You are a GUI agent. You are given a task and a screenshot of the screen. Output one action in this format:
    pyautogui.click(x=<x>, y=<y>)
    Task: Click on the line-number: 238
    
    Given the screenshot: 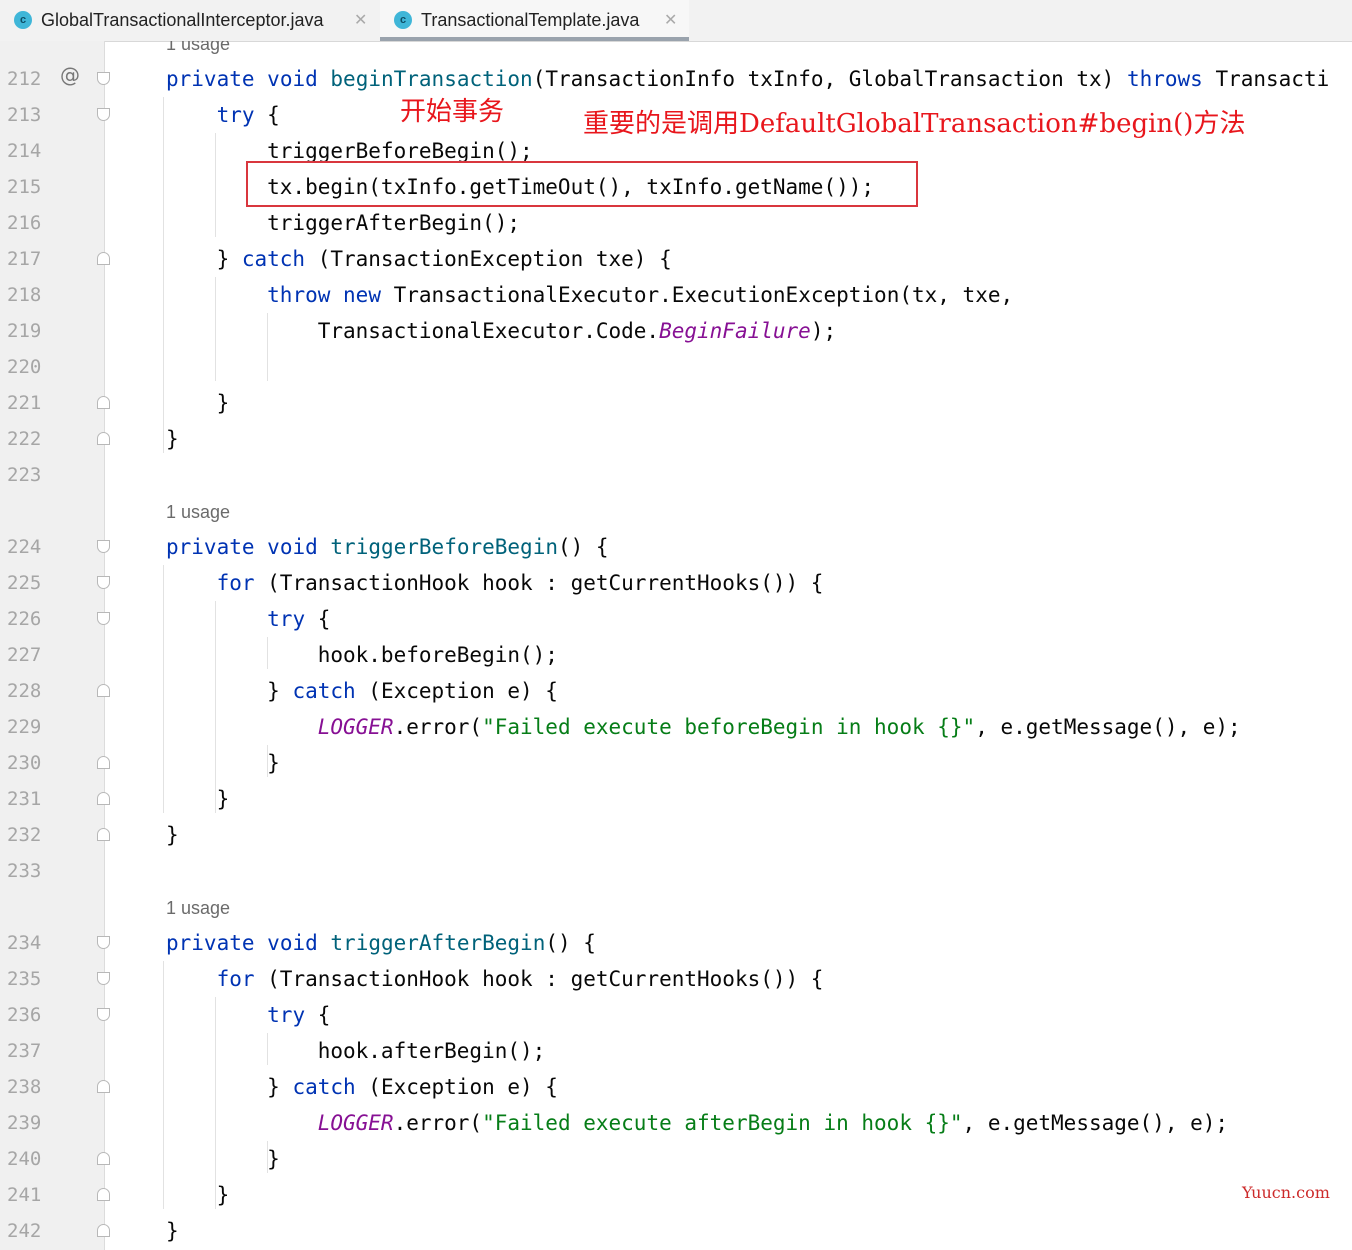 What is the action you would take?
    pyautogui.click(x=24, y=1087)
    